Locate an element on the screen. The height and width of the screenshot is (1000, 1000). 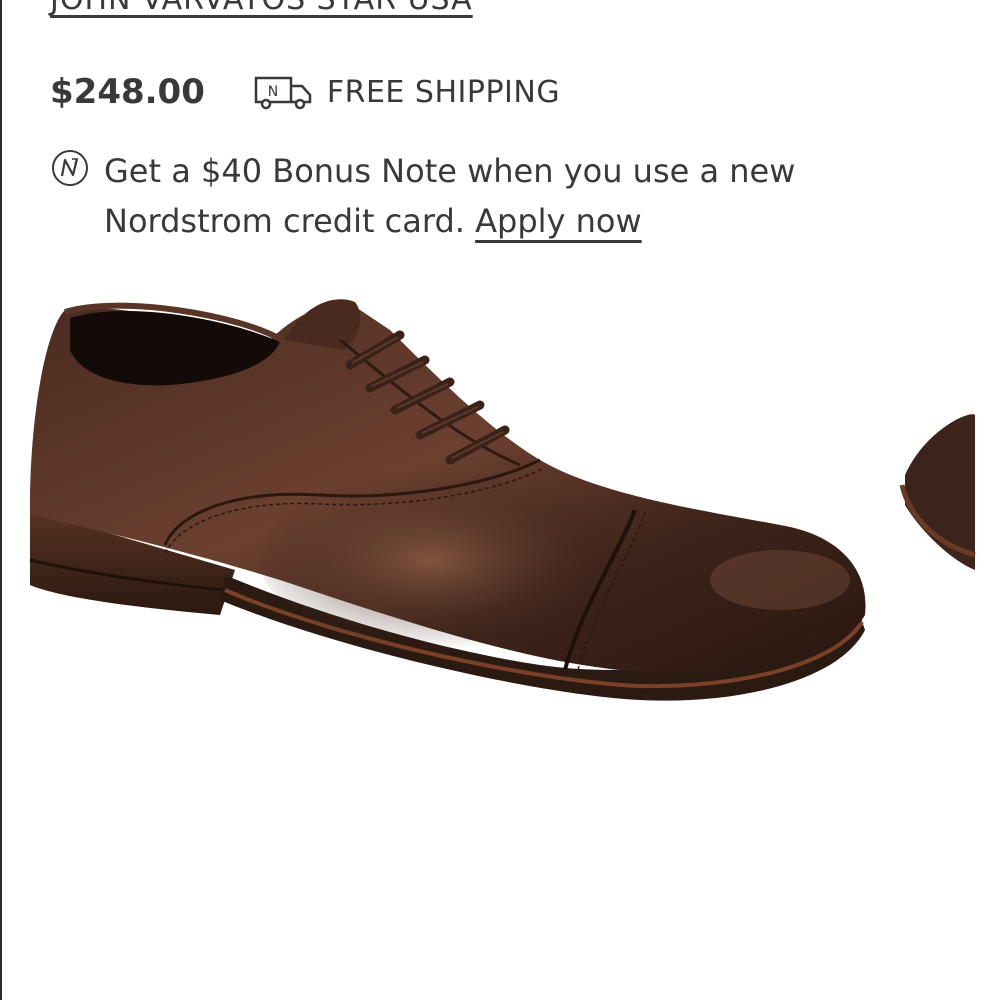
price-row: $248.00 N FREE SHIPPING is located at coordinates (305, 92).